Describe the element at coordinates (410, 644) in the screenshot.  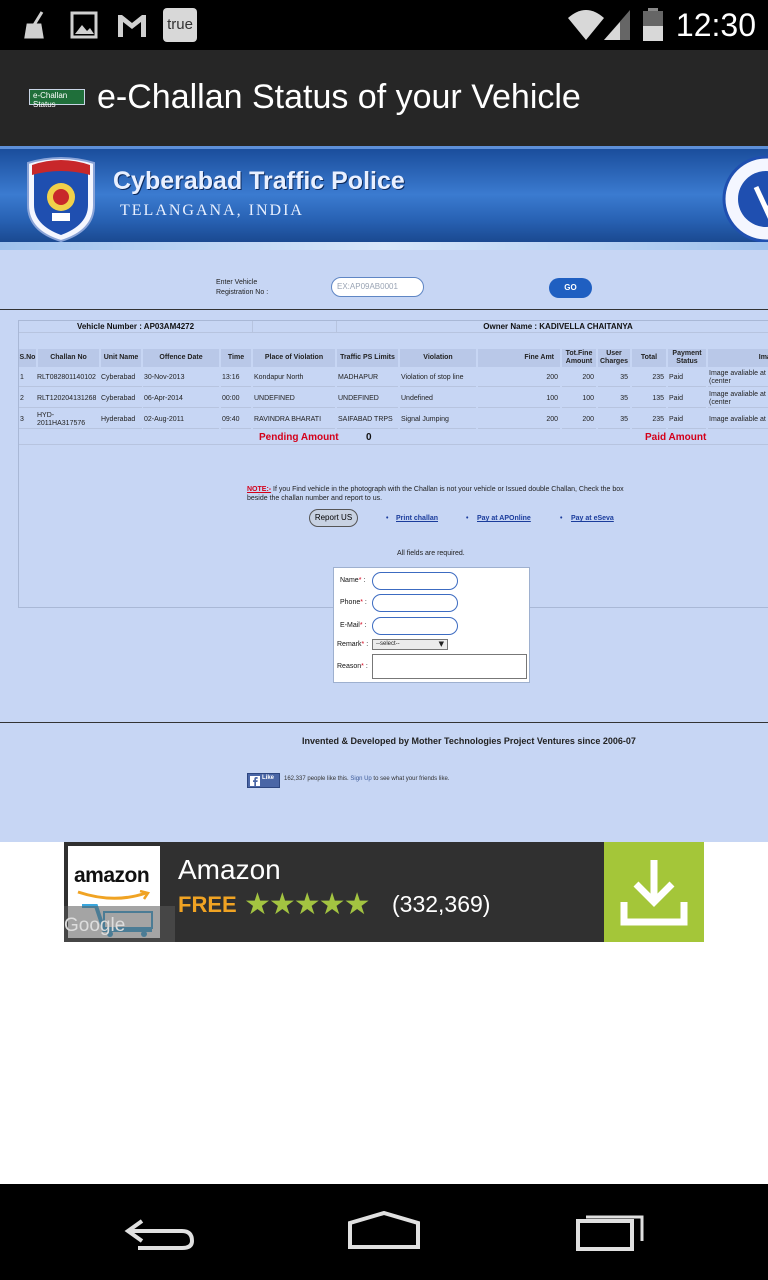
I see `remark-select: --select-- ▼` at that location.